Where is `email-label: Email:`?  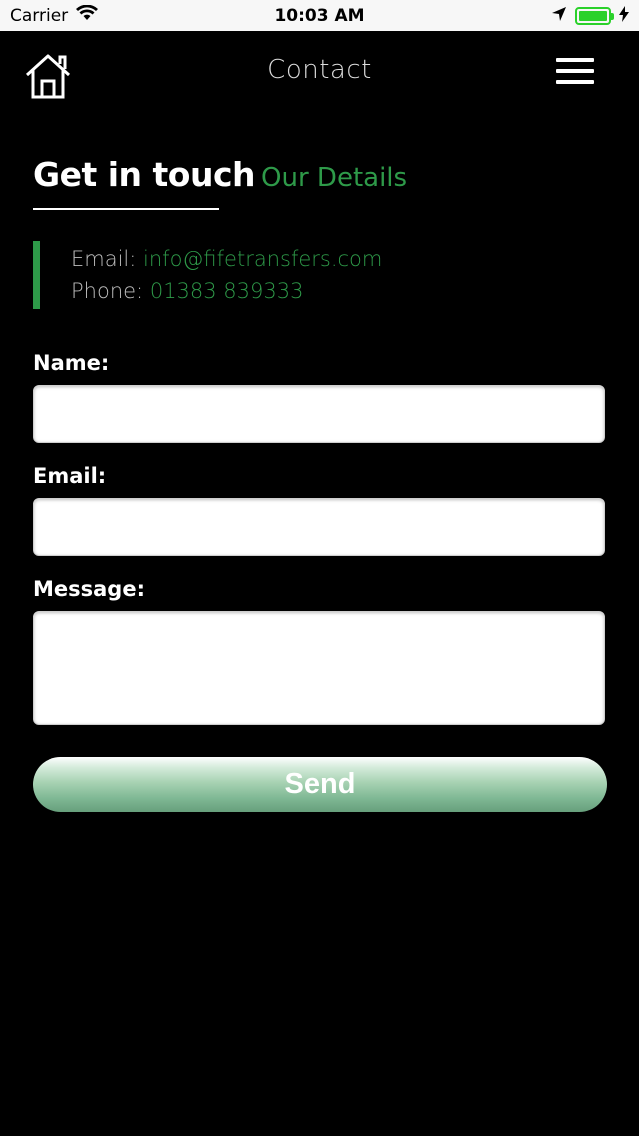
email-label: Email: is located at coordinates (70, 476).